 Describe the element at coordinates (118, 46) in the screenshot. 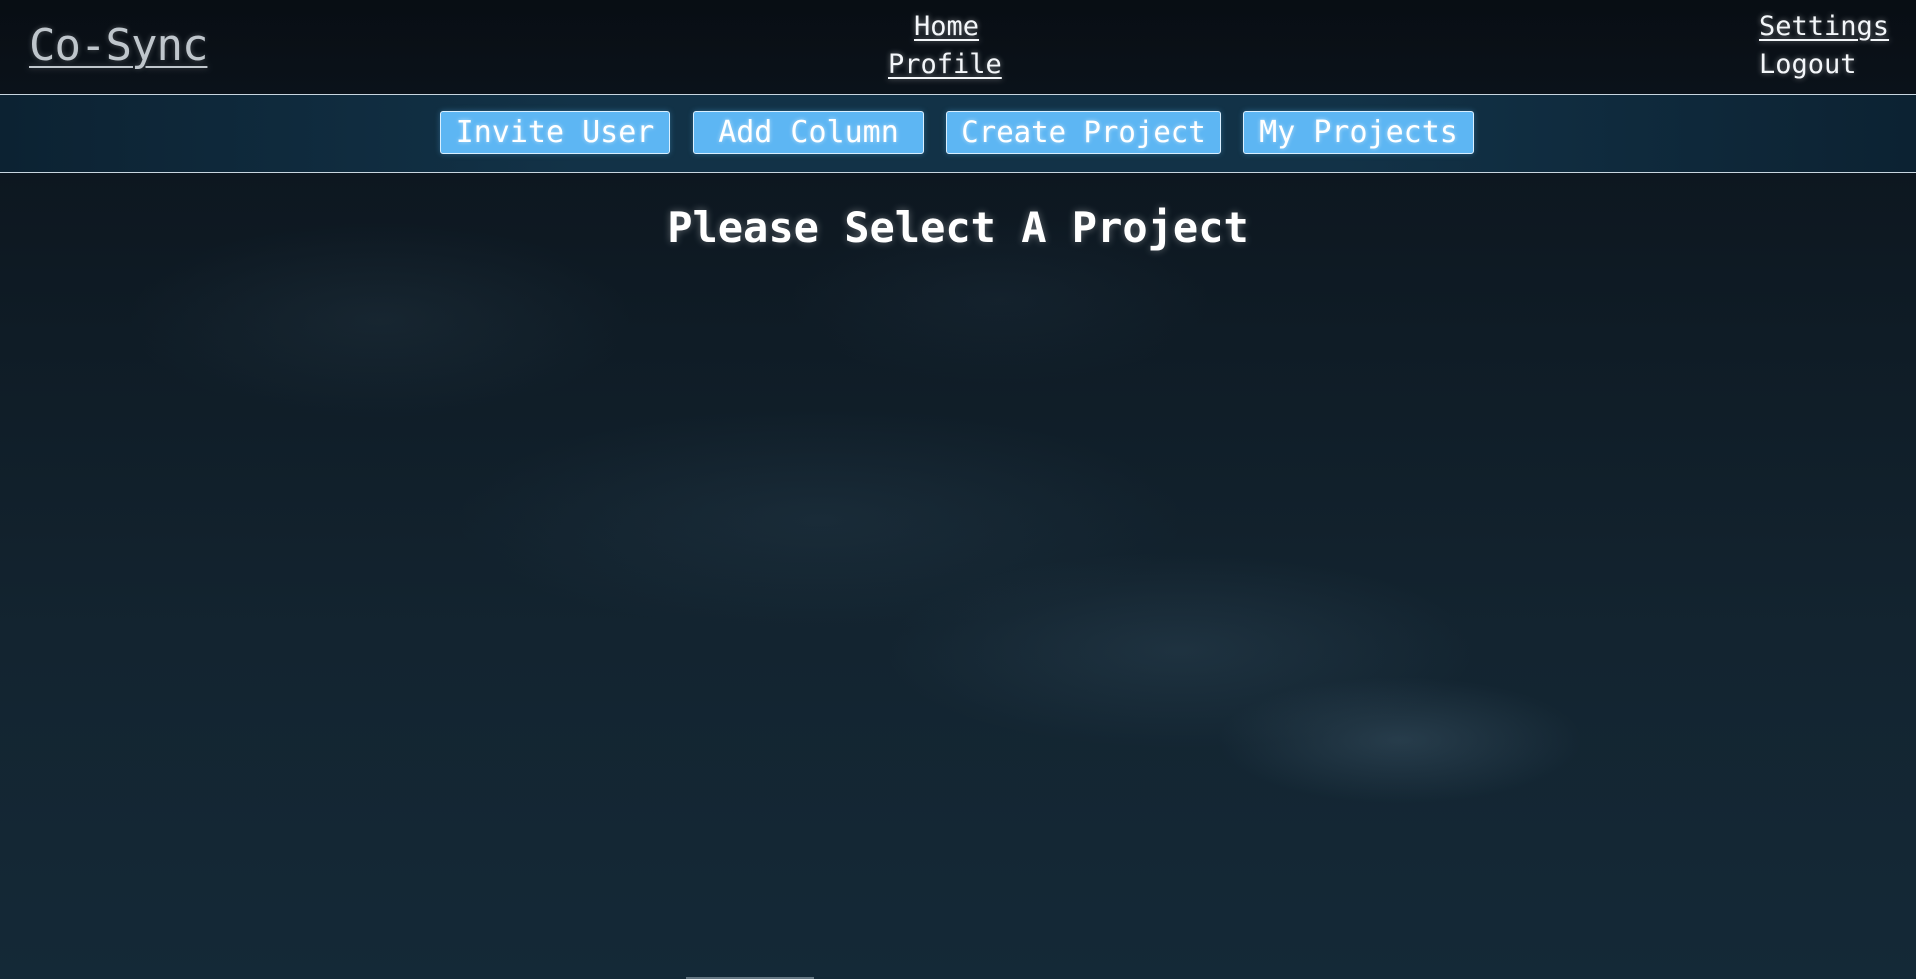

I see `brand-logo-link: Co-Sync` at that location.